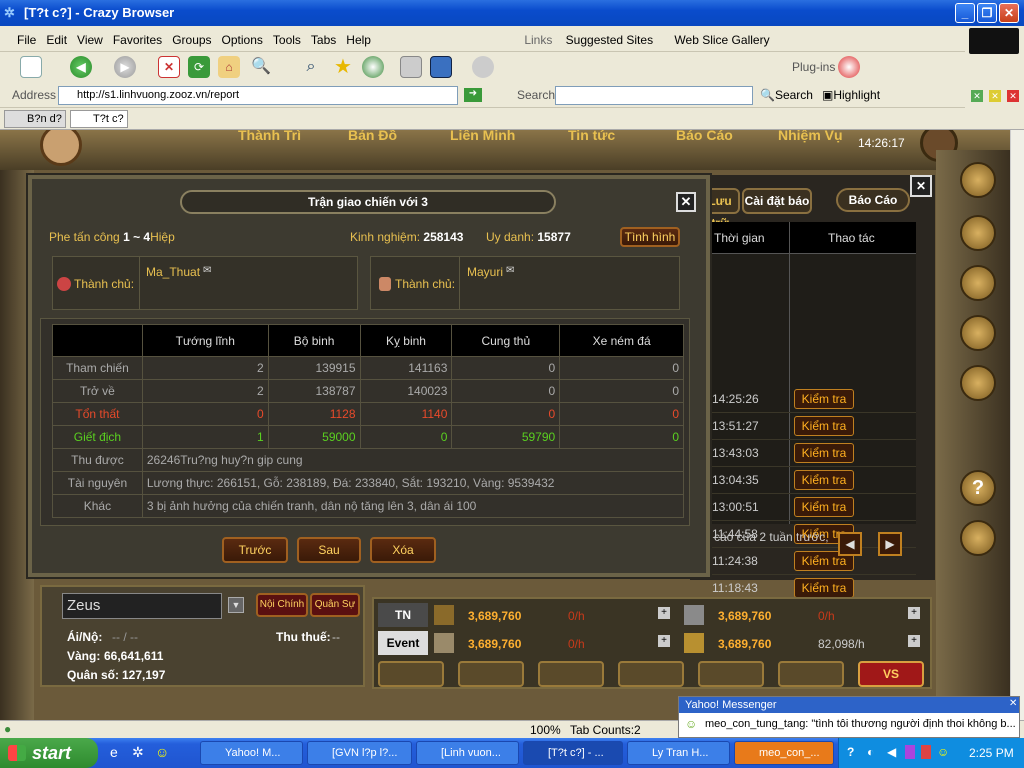  Describe the element at coordinates (651, 674) in the screenshot. I see `gift-icon` at that location.